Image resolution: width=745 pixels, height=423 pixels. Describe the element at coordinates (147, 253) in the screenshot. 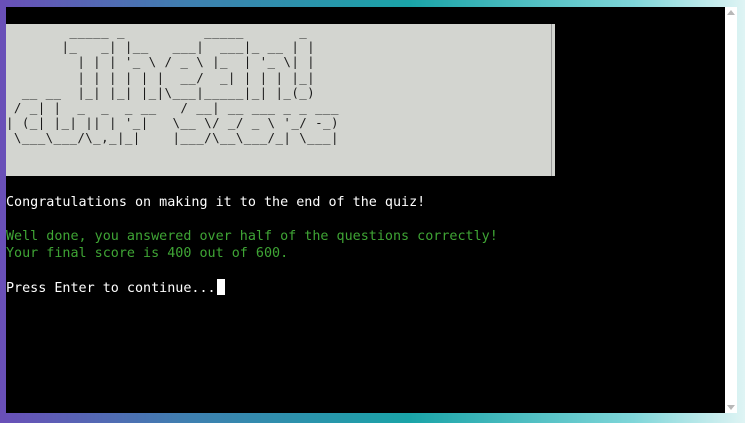

I see `final-score: Your final score is 400 out of 600.` at that location.